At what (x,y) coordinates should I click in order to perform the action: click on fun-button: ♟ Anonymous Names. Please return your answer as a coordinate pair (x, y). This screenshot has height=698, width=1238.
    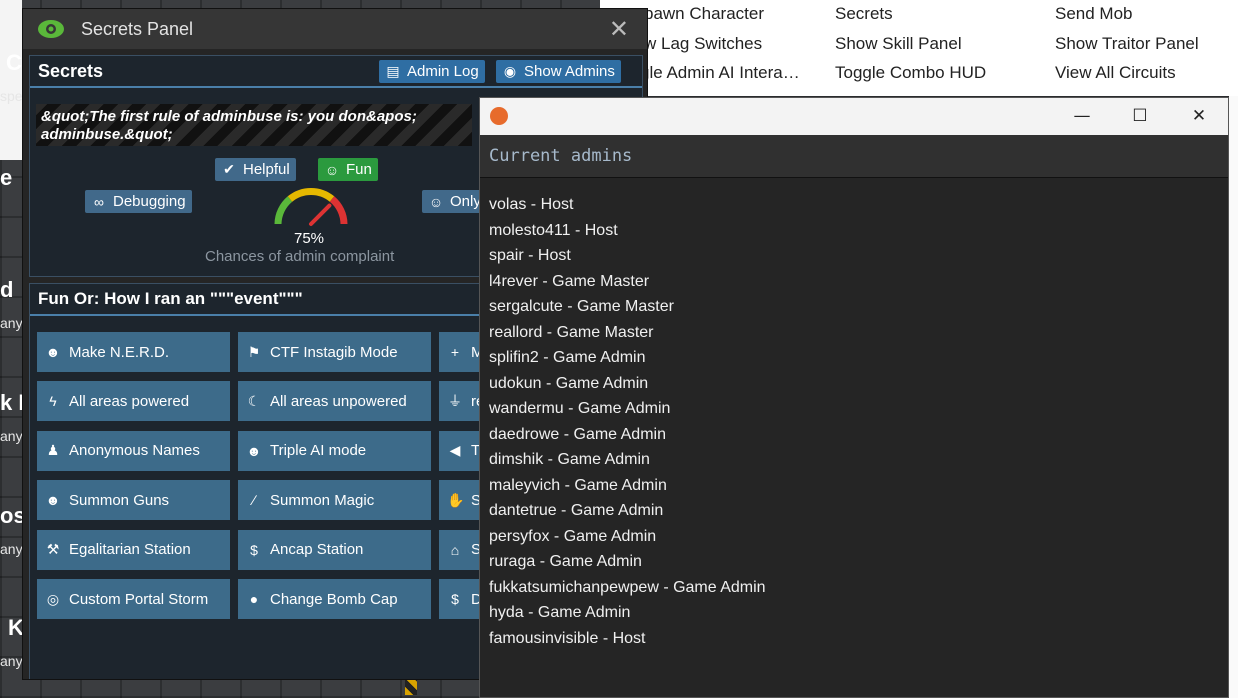
    Looking at the image, I should click on (133, 450).